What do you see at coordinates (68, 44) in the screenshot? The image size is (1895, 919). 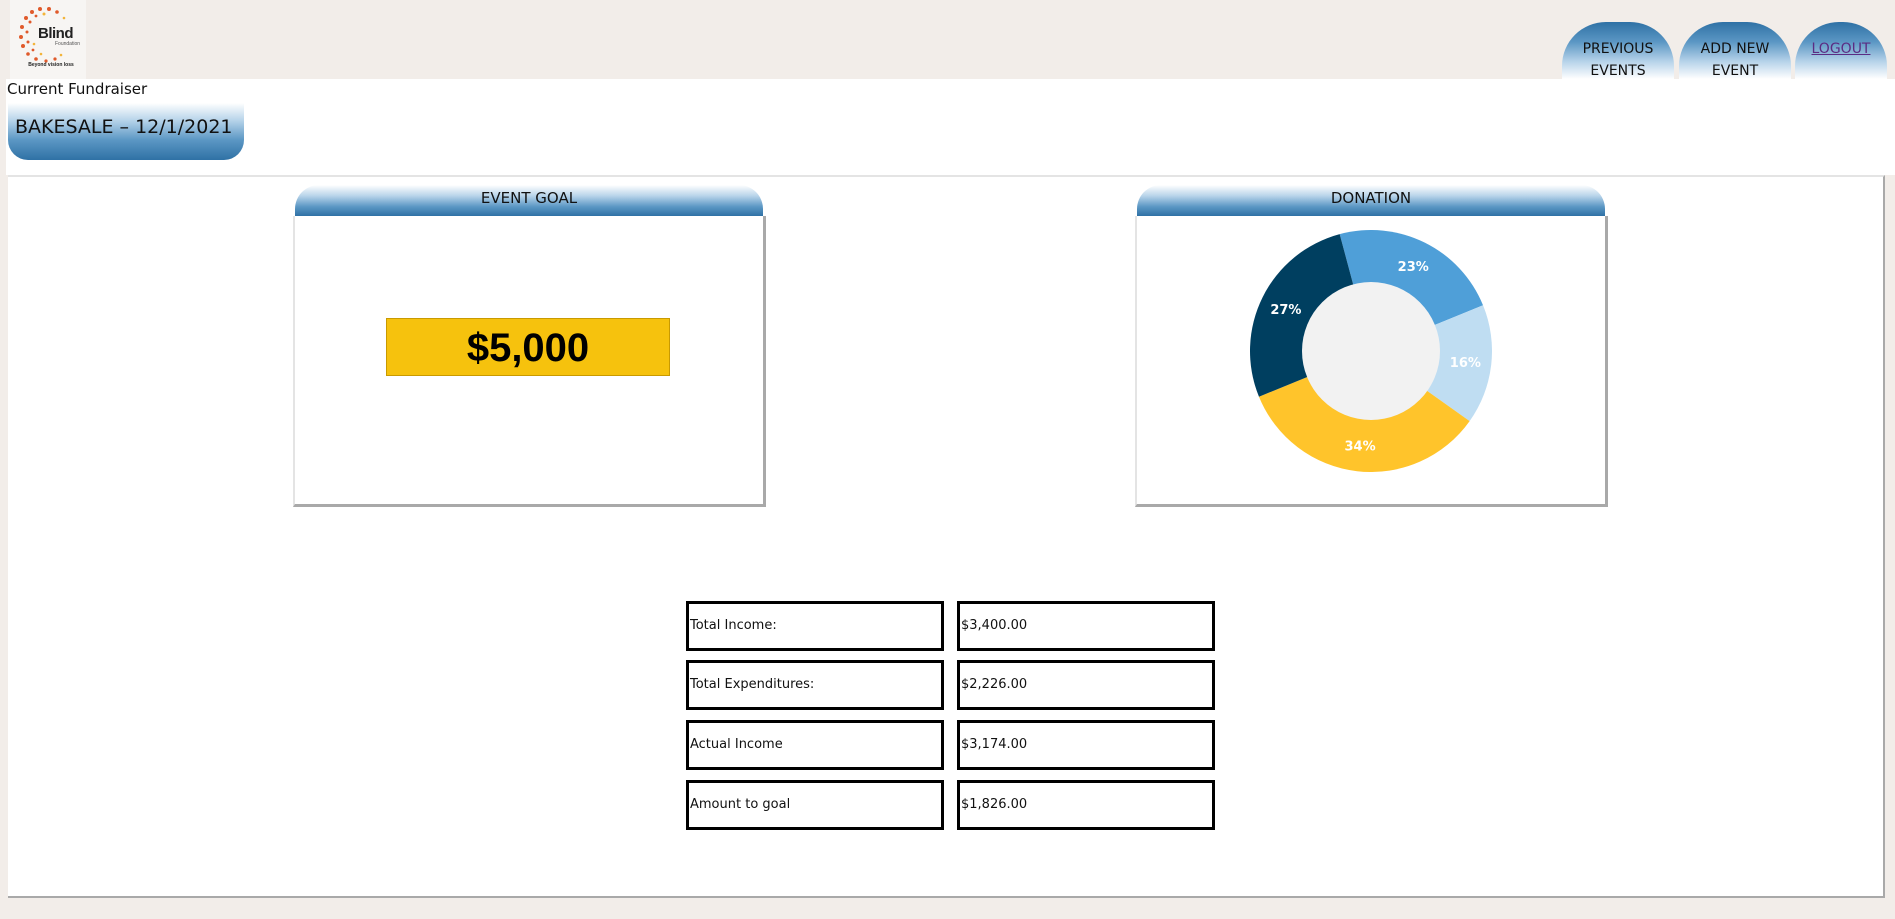 I see `logo-subword: Foundation` at bounding box center [68, 44].